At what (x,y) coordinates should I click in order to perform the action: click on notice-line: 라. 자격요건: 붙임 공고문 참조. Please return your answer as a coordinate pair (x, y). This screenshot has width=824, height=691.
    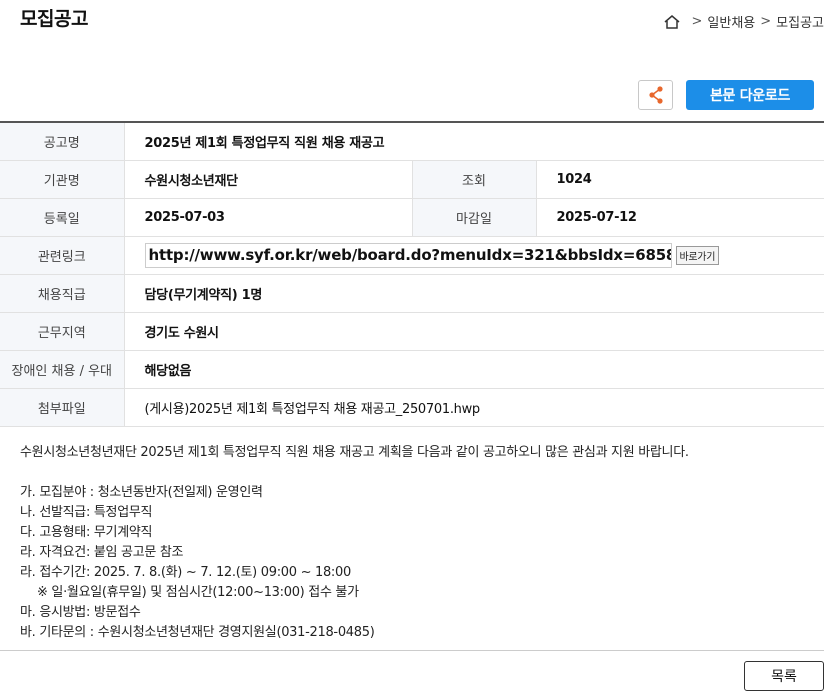
    Looking at the image, I should click on (102, 552).